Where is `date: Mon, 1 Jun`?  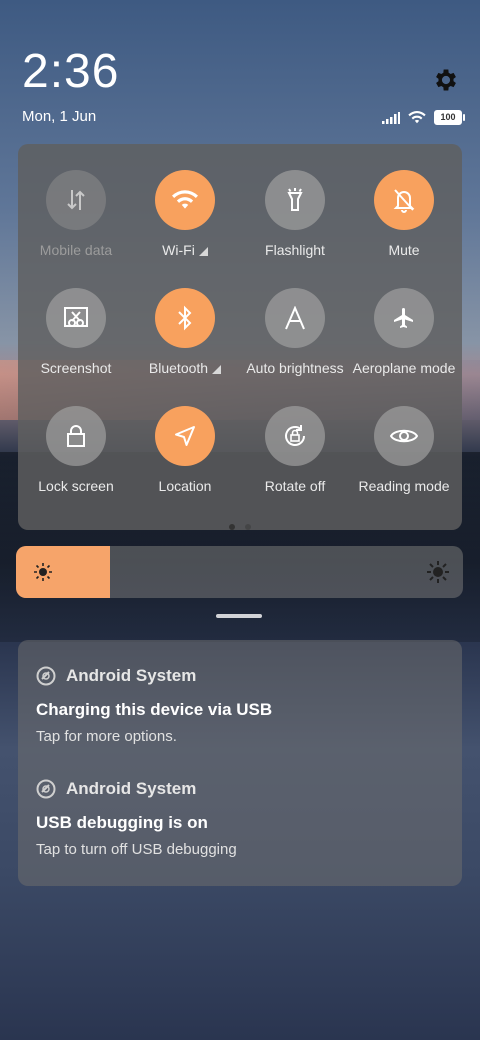 date: Mon, 1 Jun is located at coordinates (59, 116).